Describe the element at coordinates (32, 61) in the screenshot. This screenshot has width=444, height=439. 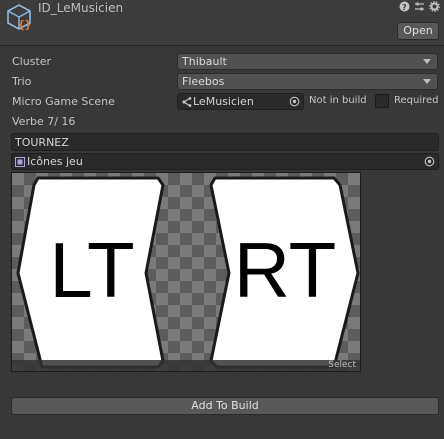
I see `cluster-label: Cluster` at that location.